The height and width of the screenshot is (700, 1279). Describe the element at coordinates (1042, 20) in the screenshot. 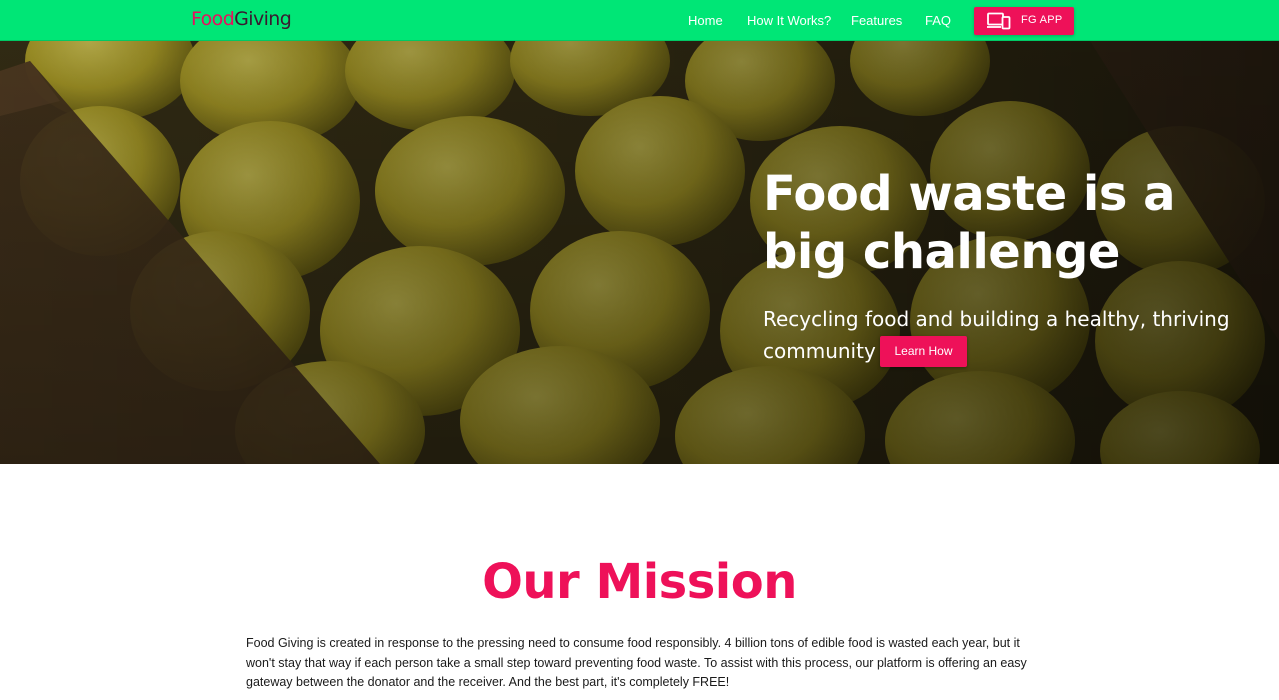

I see `fg-app-label: FG APP` at that location.